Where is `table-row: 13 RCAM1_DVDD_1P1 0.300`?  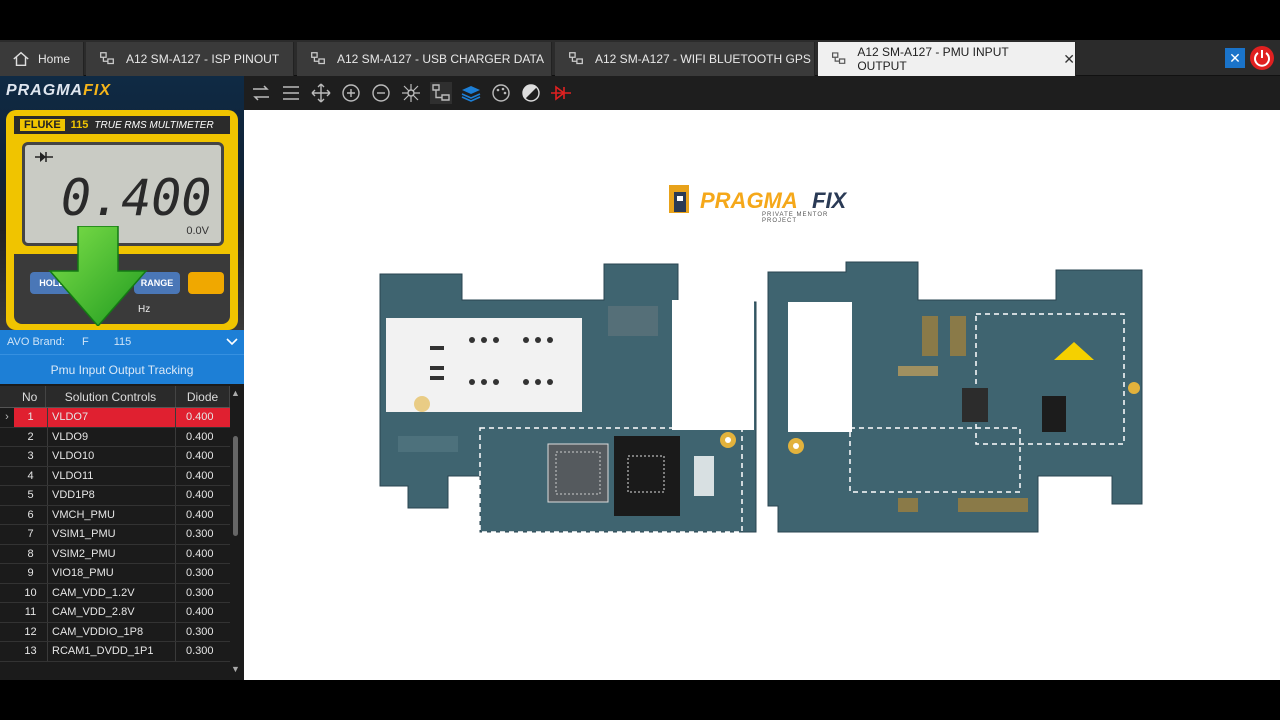 table-row: 13 RCAM1_DVDD_1P1 0.300 is located at coordinates (115, 652).